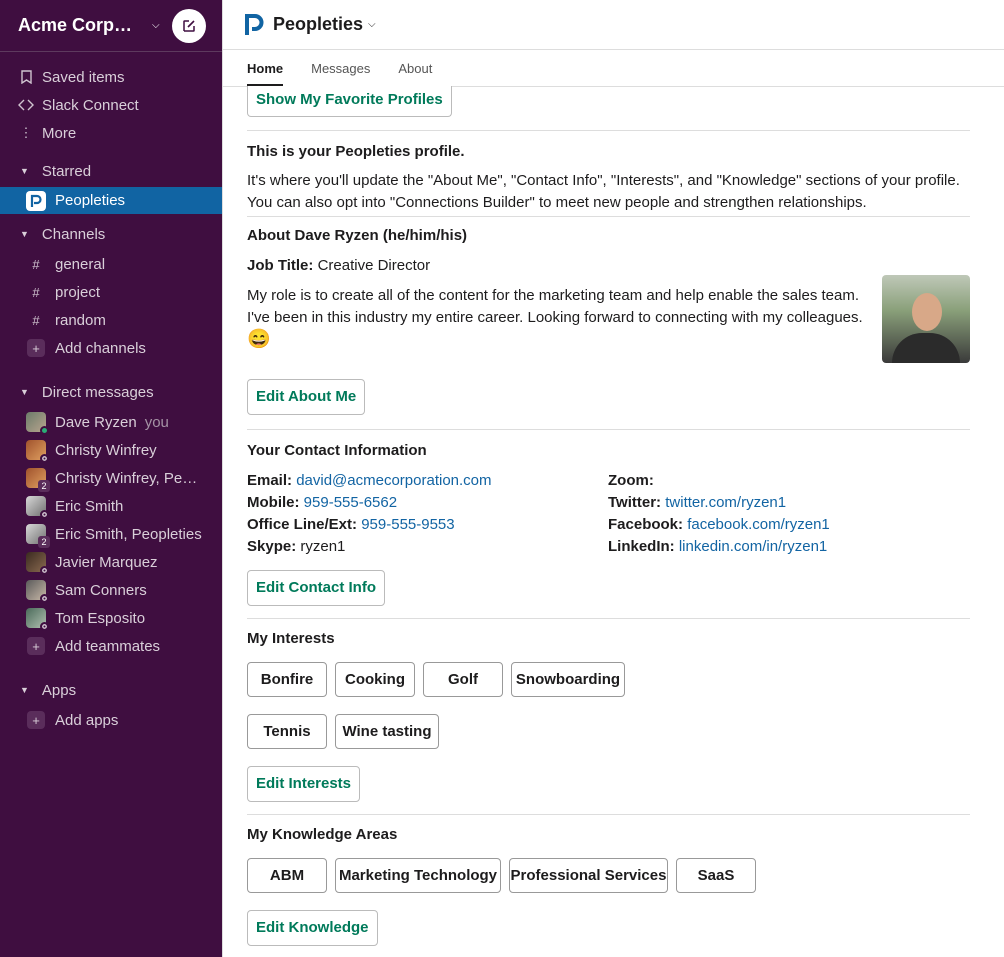  What do you see at coordinates (265, 73) in the screenshot?
I see `tab-home: Home` at bounding box center [265, 73].